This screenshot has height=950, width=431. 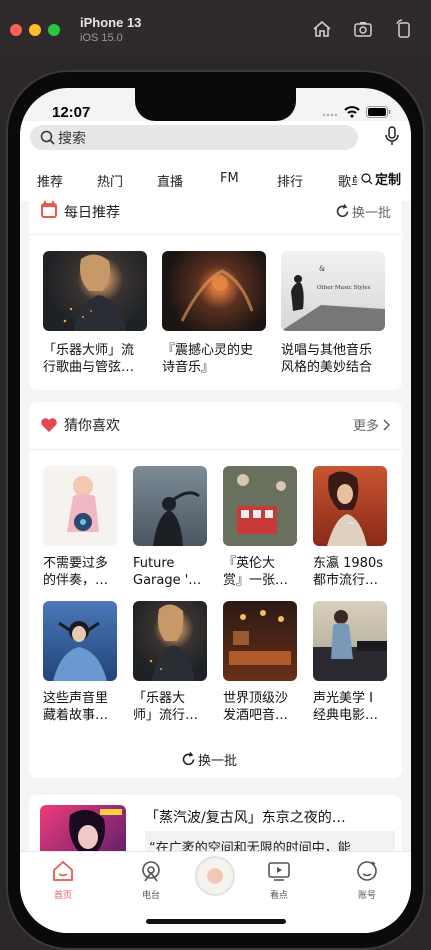 I want to click on tabbar-radio: 电台, so click(x=151, y=880).